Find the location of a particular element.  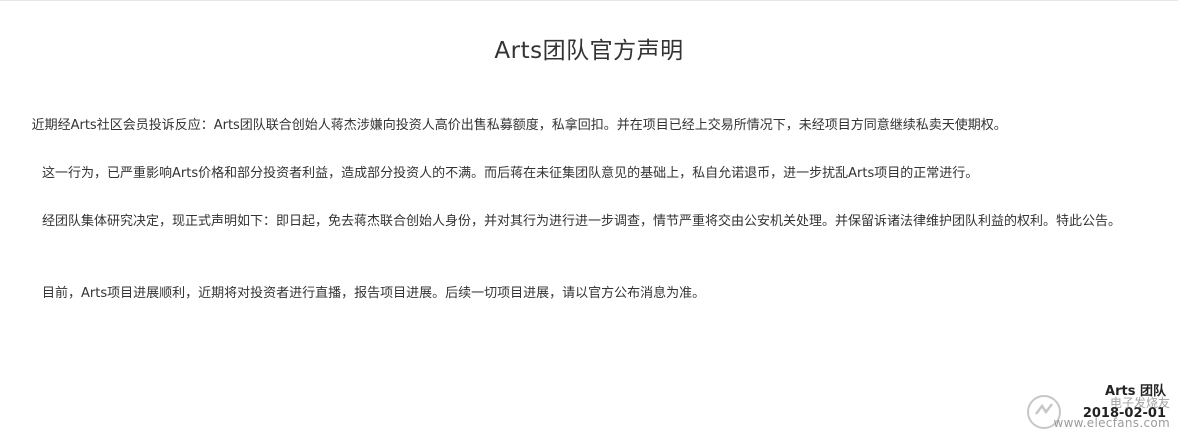

watermark-logo-icon is located at coordinates (1044, 412).